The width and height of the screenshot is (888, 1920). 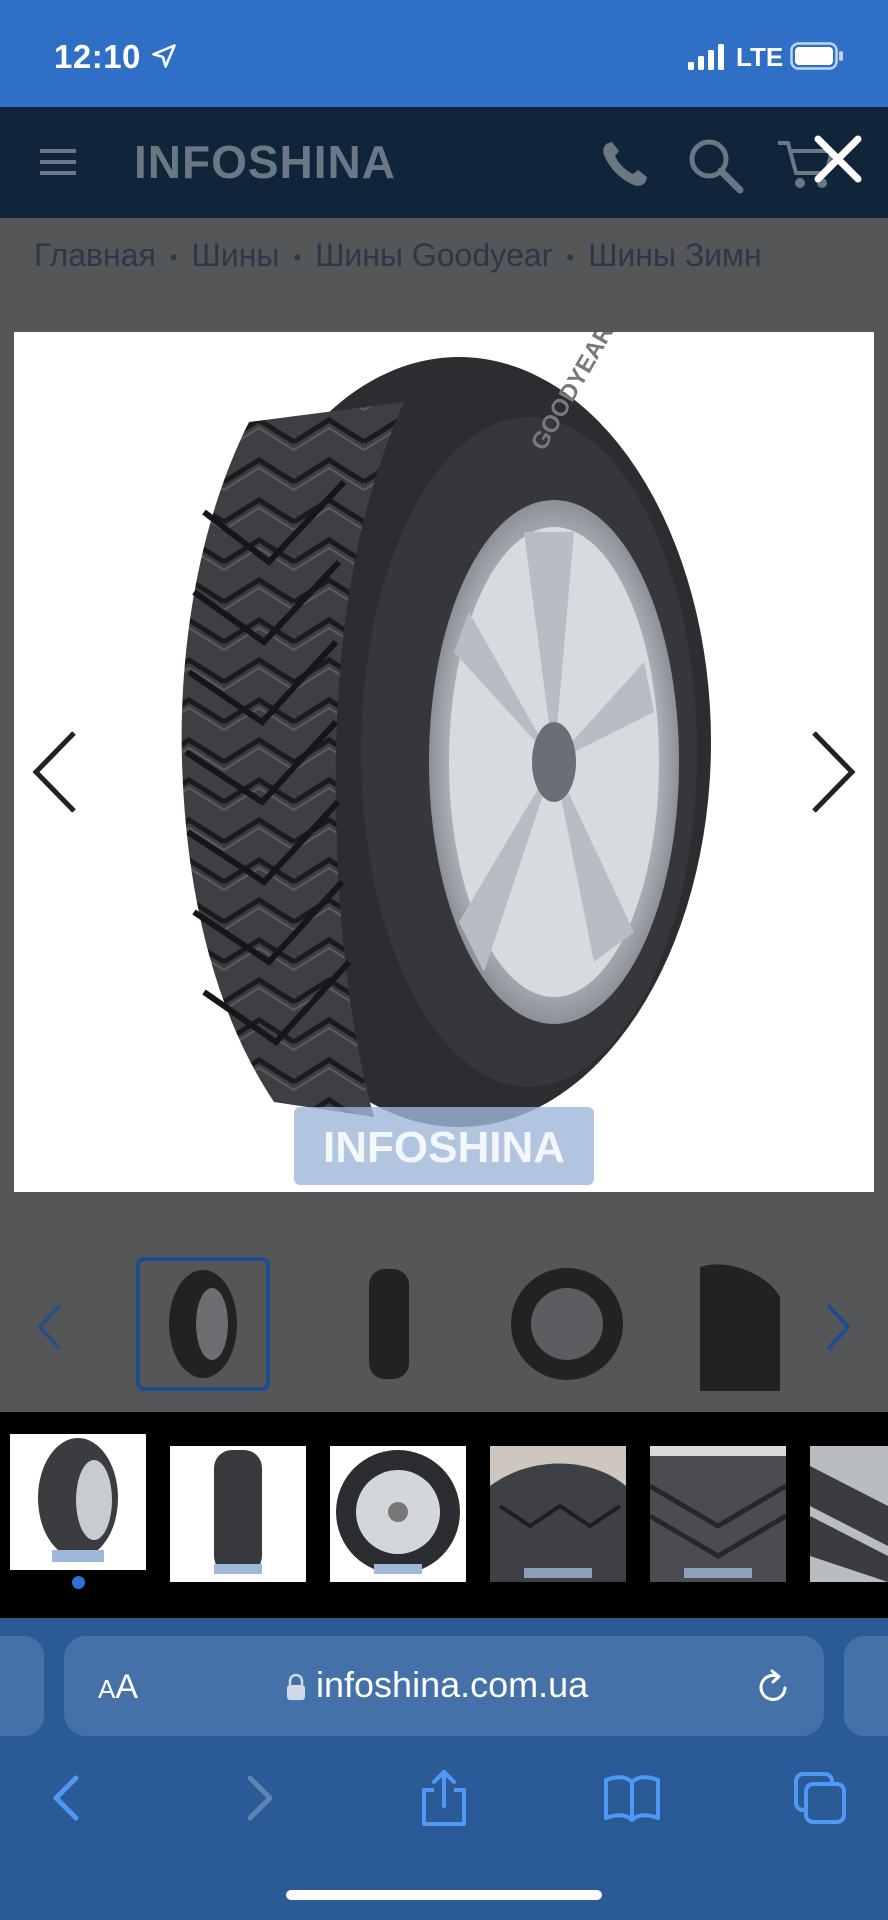 I want to click on next-image-arrow-icon, so click(x=832, y=772).